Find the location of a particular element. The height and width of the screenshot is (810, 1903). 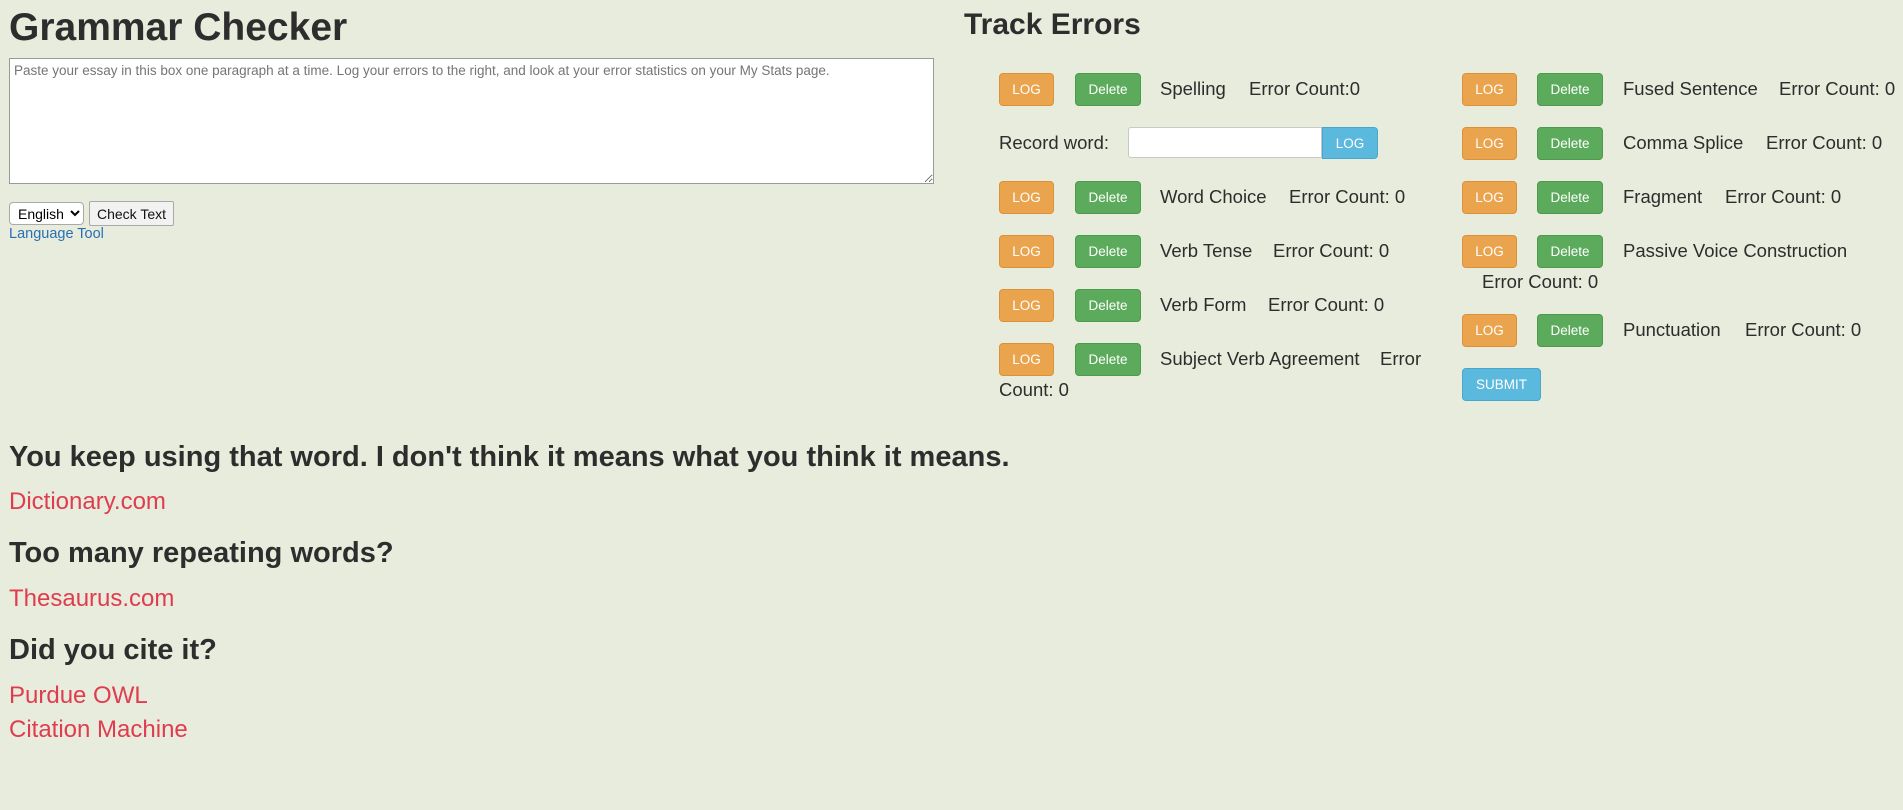

error-name-verb-tense: Verb Tense is located at coordinates (1206, 250).